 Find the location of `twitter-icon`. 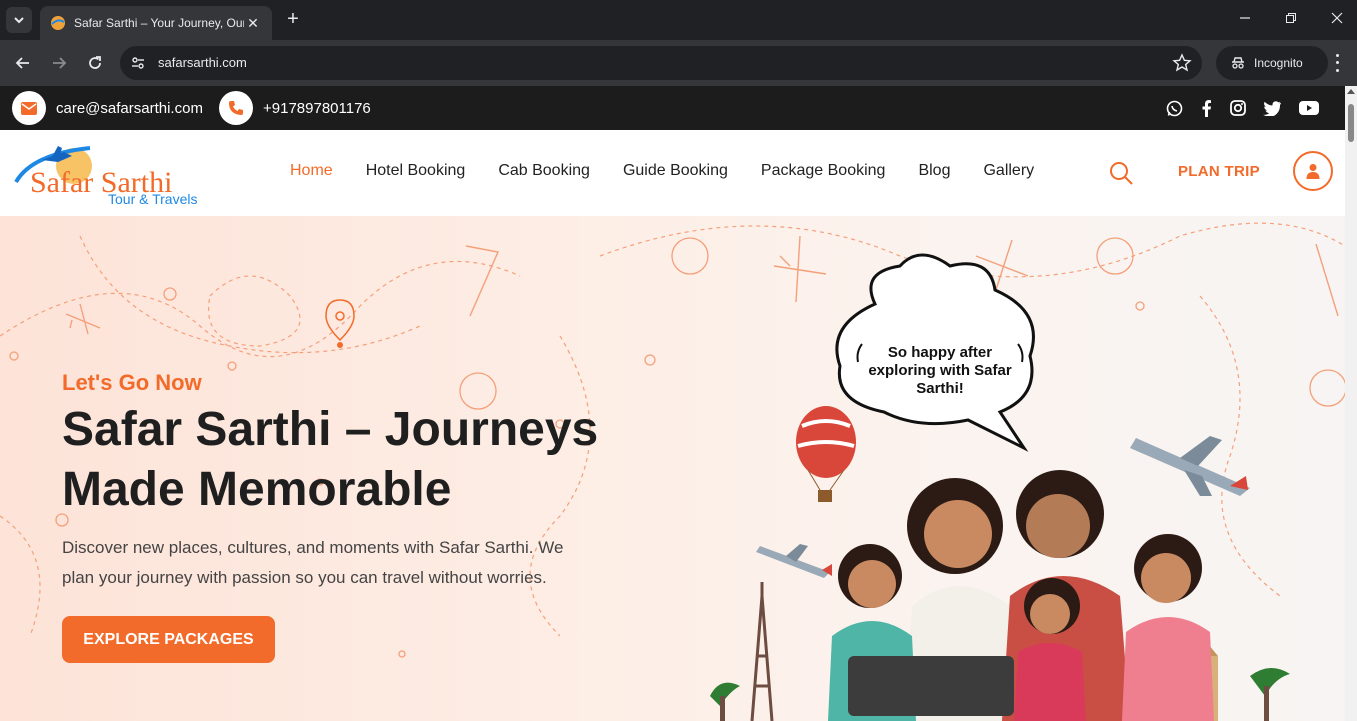

twitter-icon is located at coordinates (1272, 108).